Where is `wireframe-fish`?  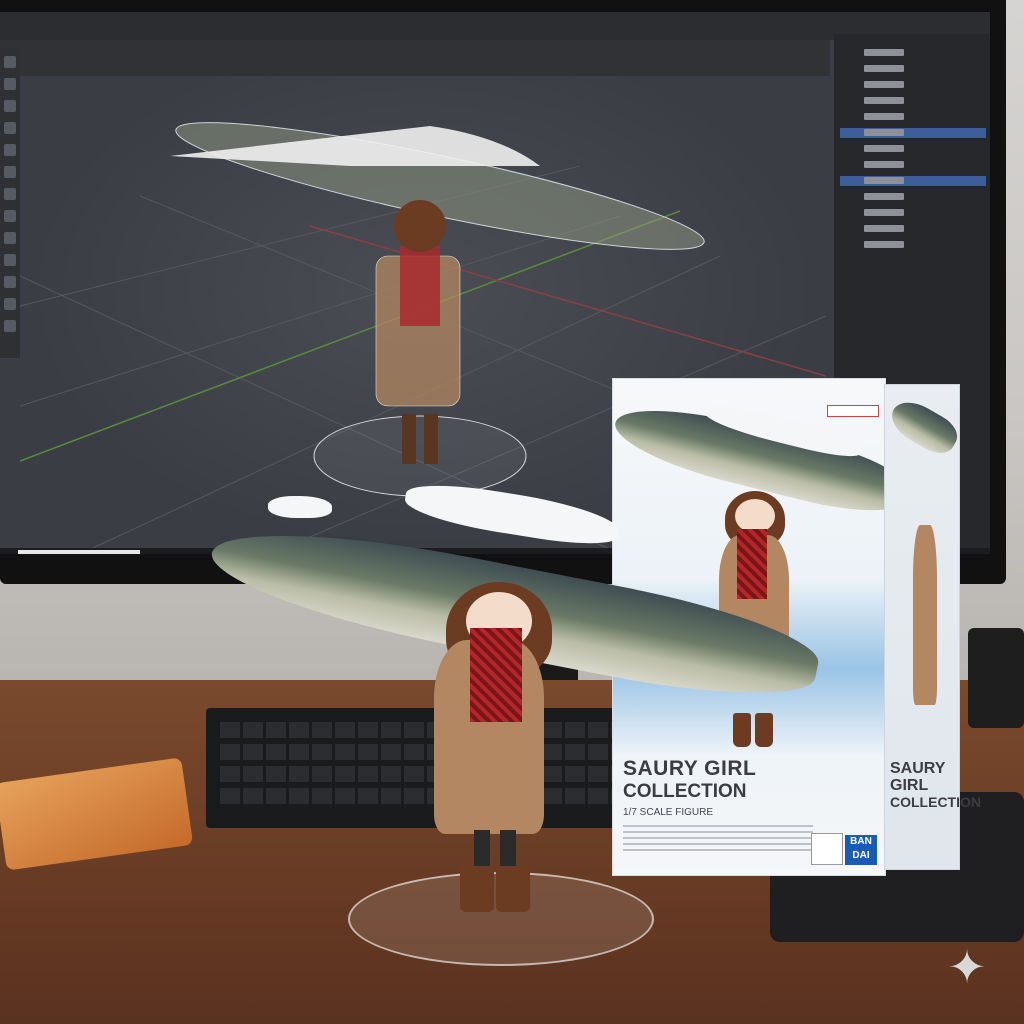
wireframe-fish is located at coordinates (440, 186).